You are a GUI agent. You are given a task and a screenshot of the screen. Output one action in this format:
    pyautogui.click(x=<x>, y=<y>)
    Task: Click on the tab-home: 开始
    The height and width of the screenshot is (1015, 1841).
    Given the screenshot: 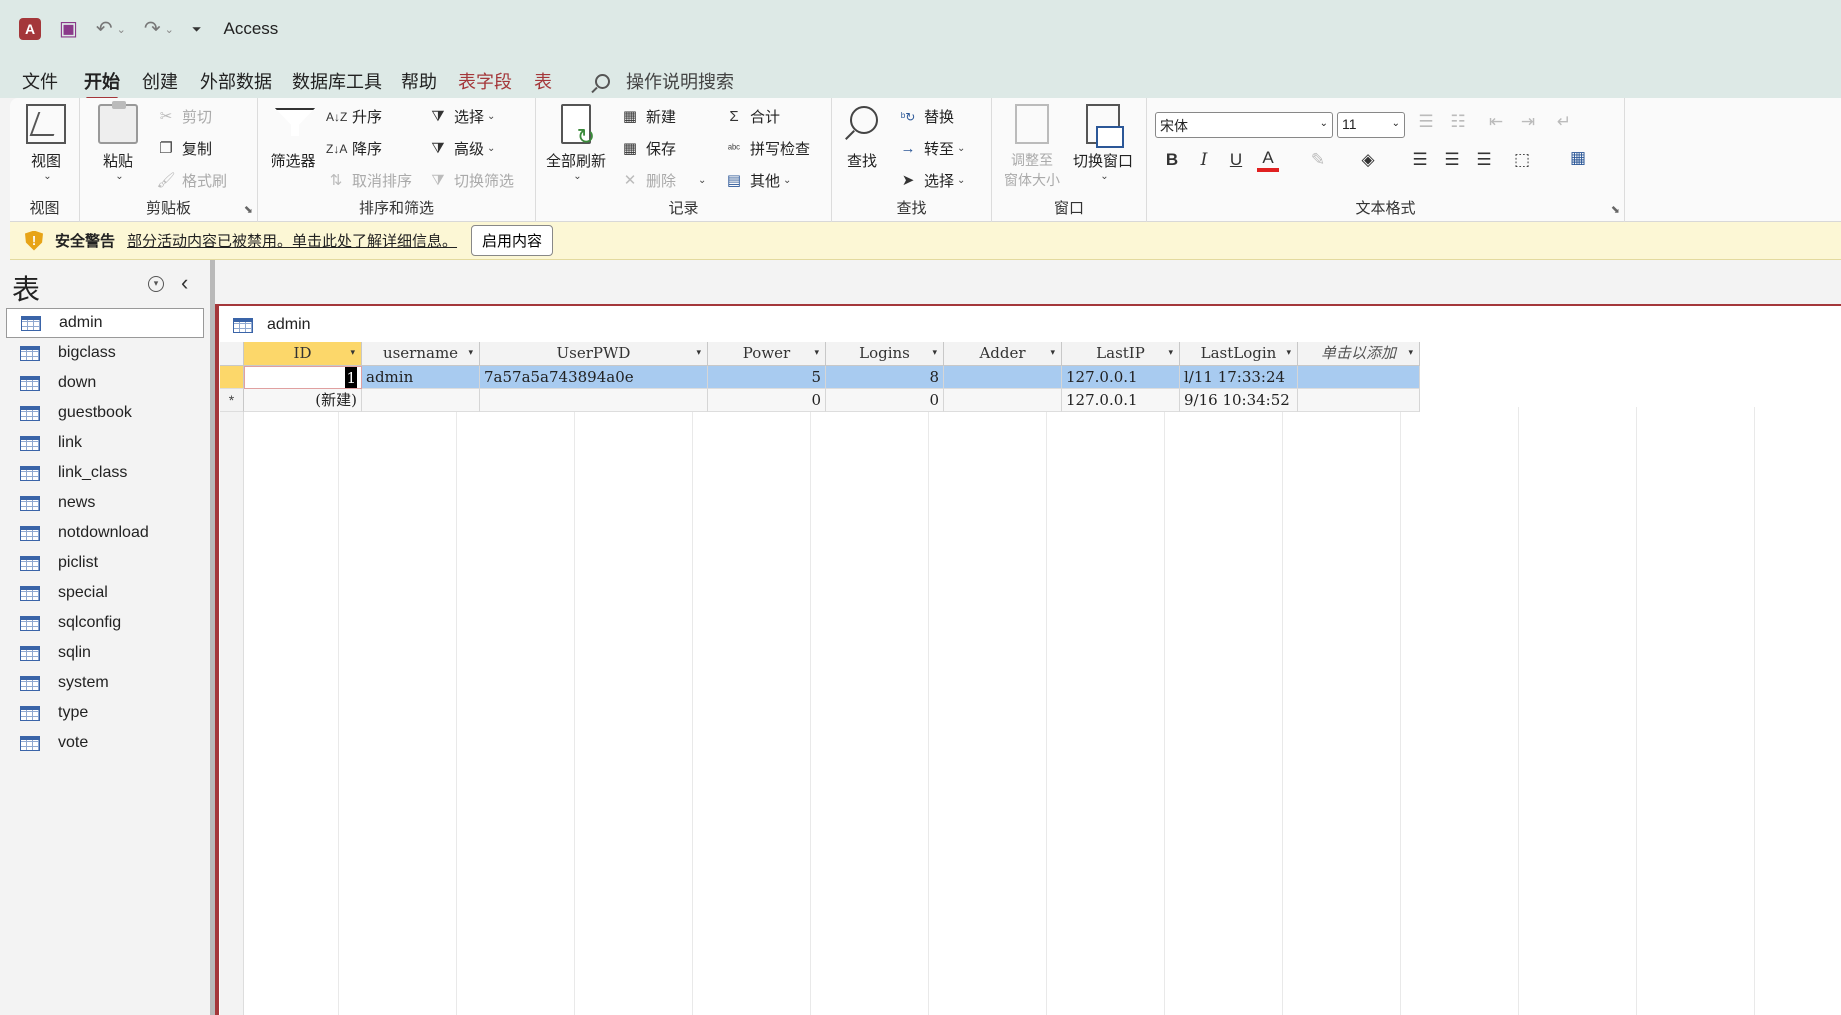 What is the action you would take?
    pyautogui.click(x=102, y=84)
    